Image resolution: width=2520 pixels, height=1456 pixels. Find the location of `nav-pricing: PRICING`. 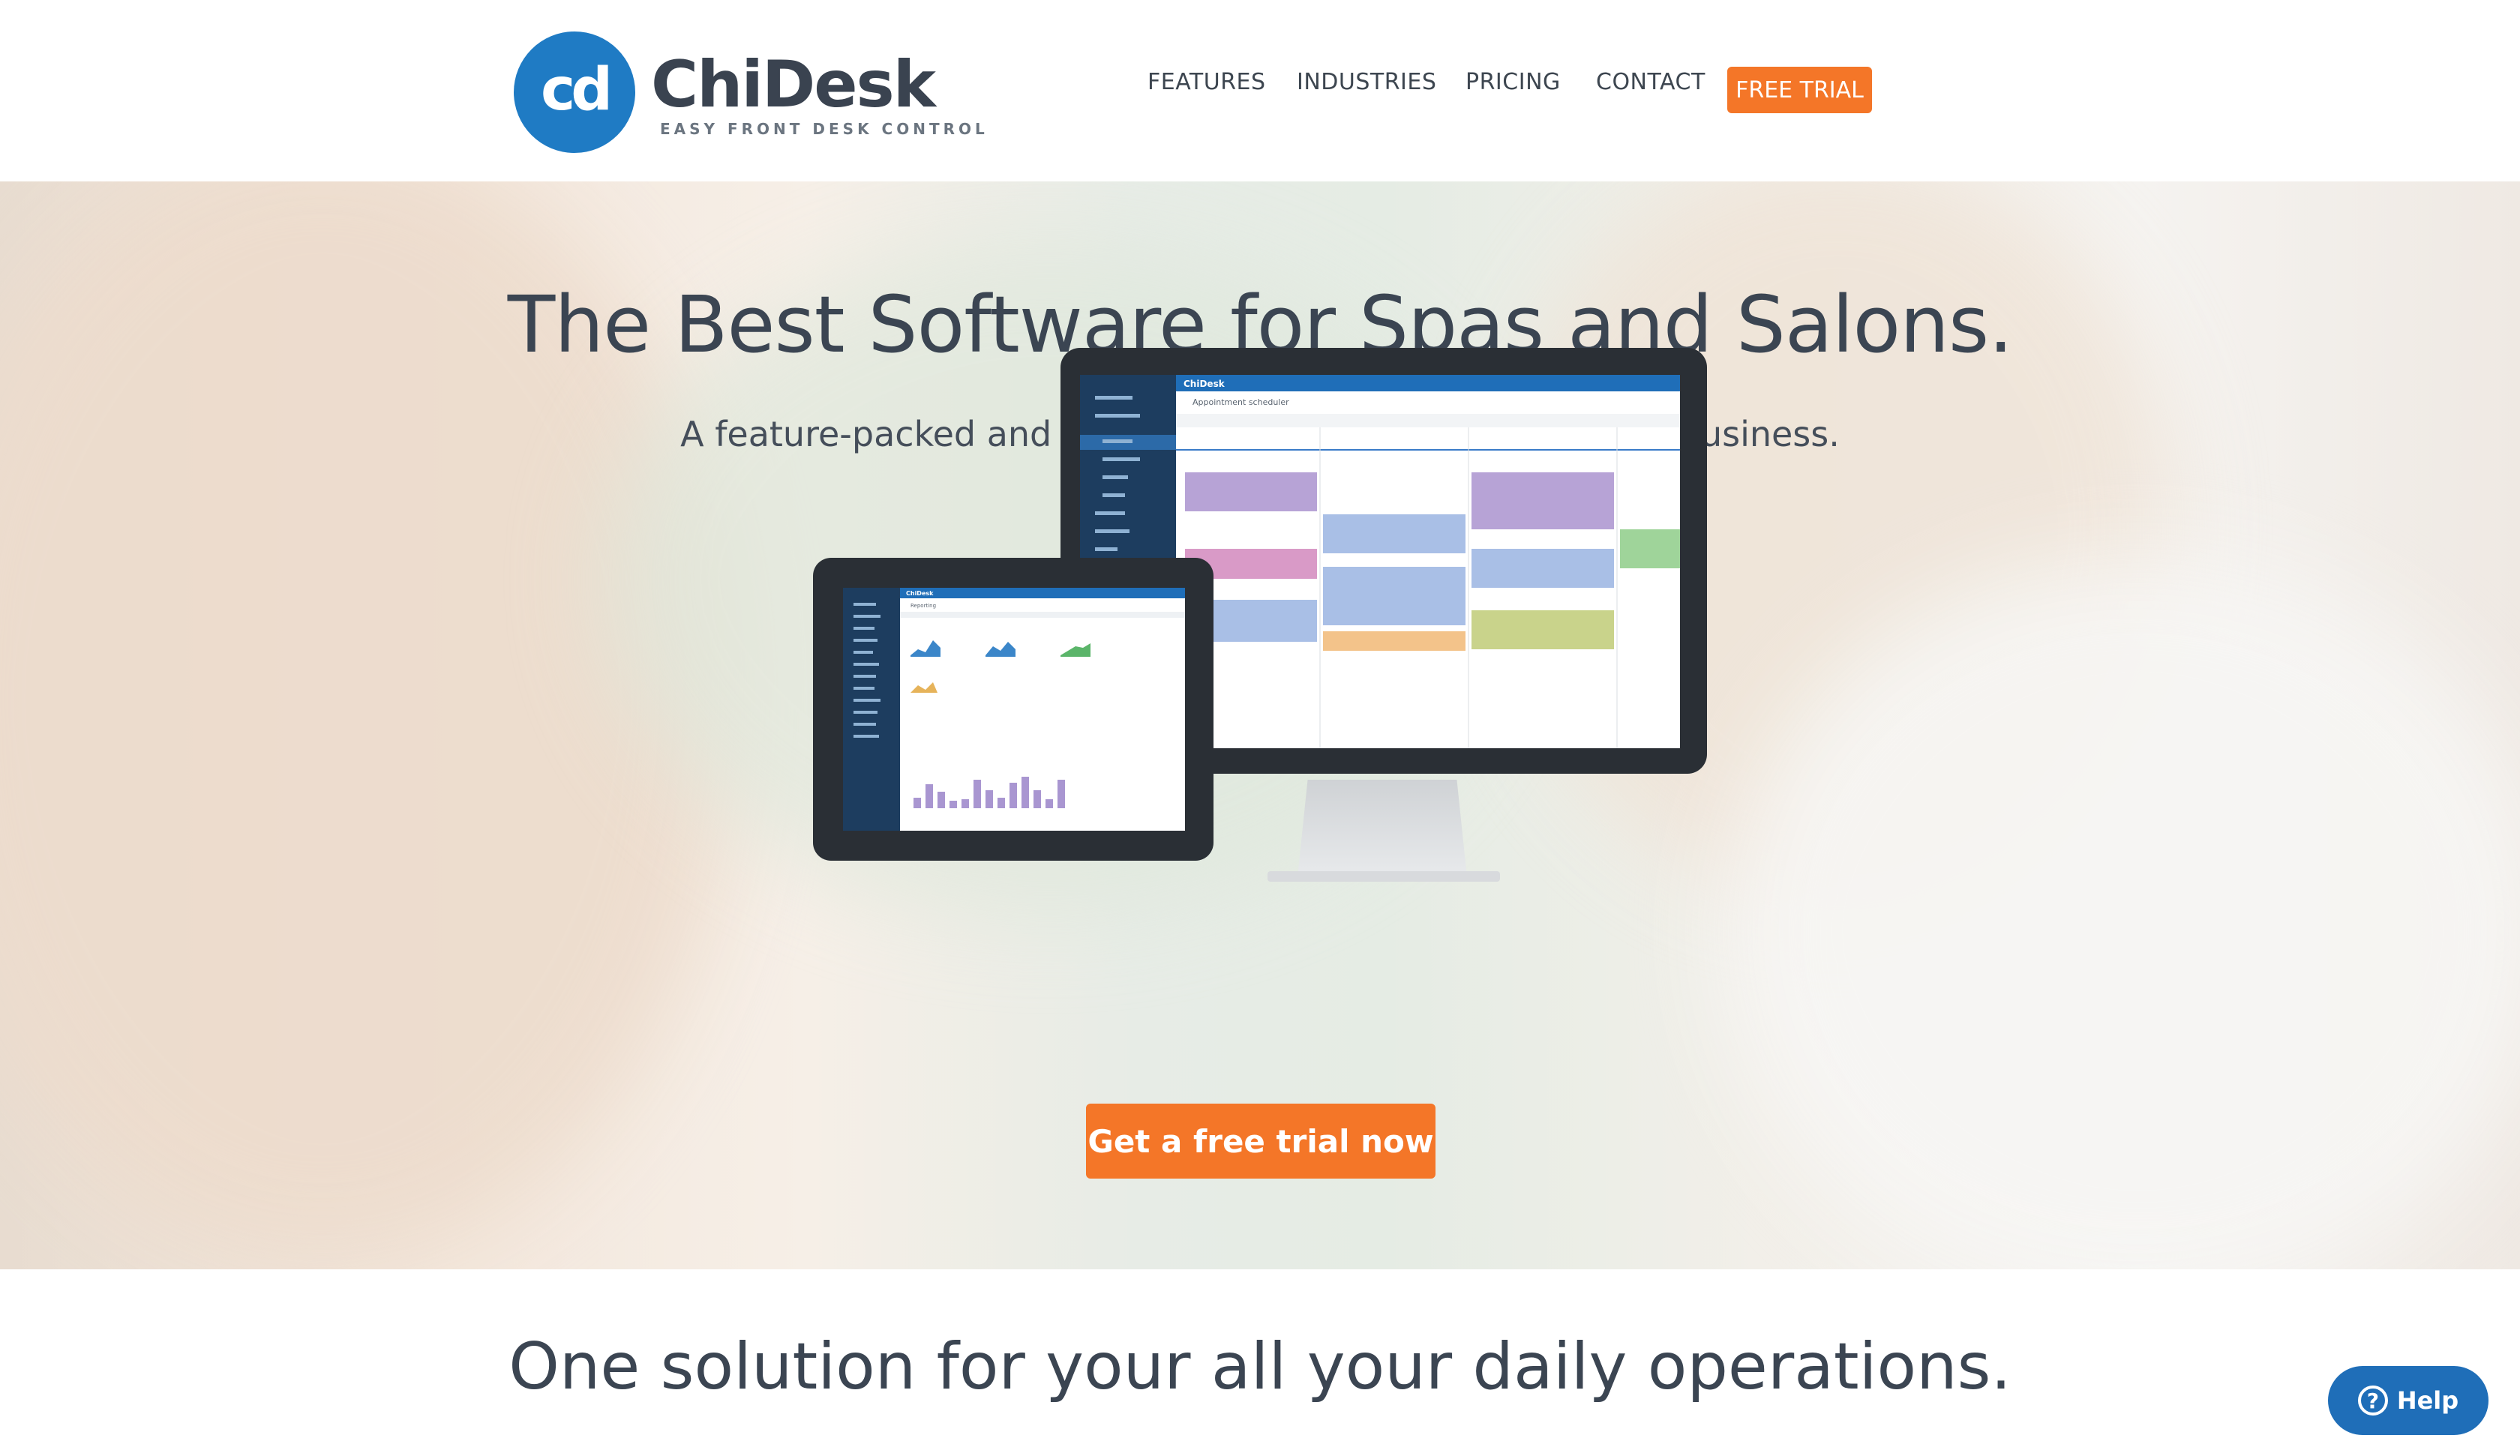

nav-pricing: PRICING is located at coordinates (1513, 82).